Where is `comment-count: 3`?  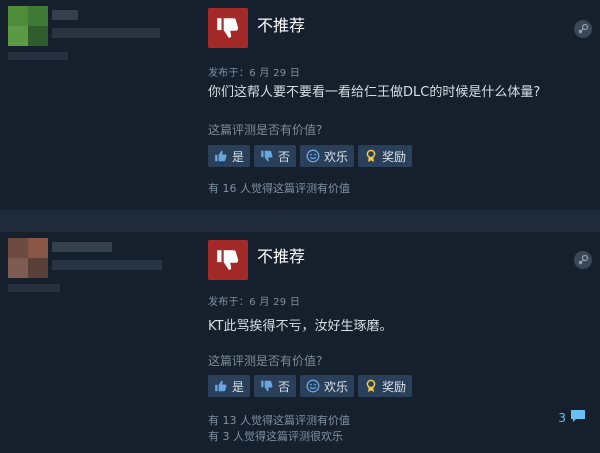
comment-count: 3 is located at coordinates (562, 417).